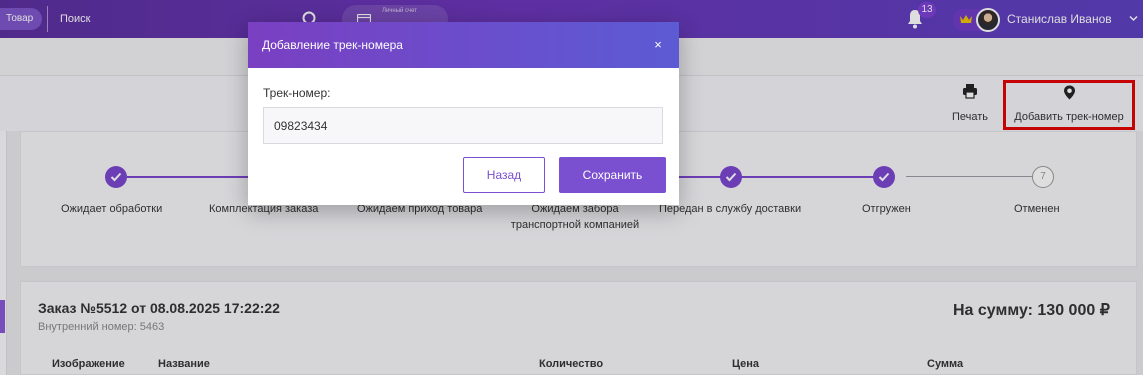  I want to click on track-number-label: Трек-номер:, so click(297, 93).